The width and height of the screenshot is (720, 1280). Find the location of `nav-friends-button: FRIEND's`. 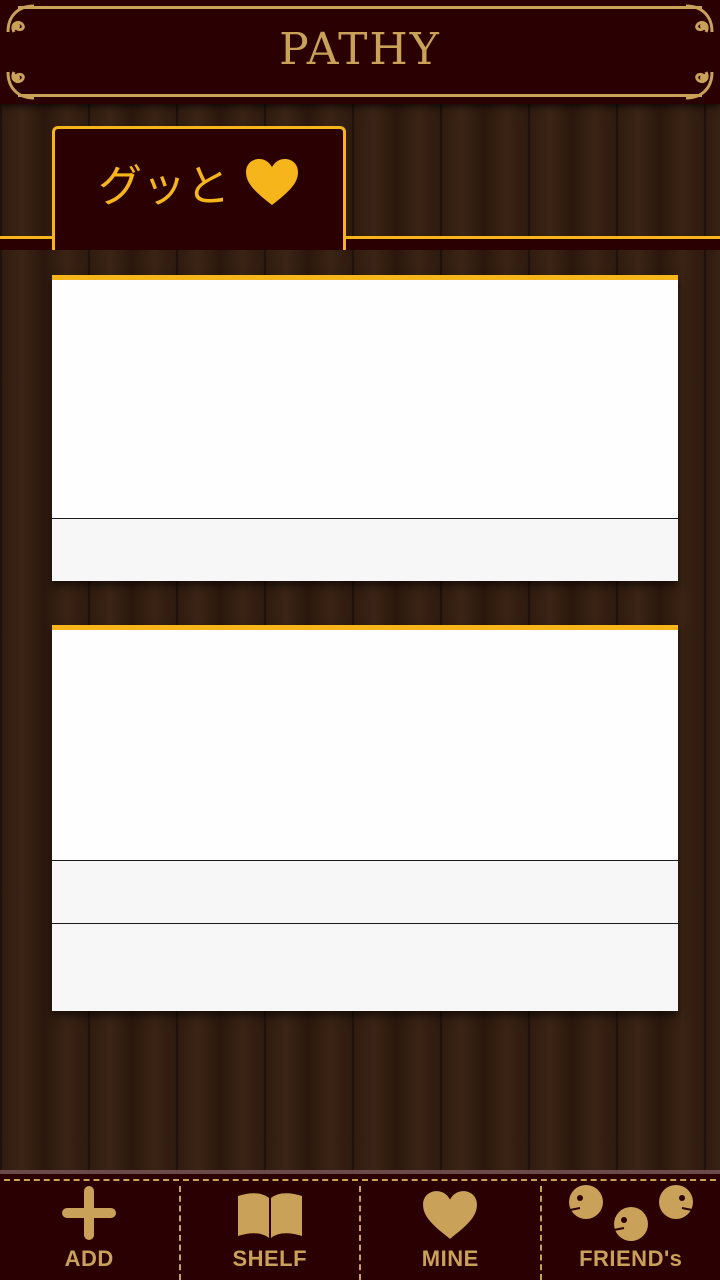

nav-friends-button: FRIEND's is located at coordinates (629, 1232).